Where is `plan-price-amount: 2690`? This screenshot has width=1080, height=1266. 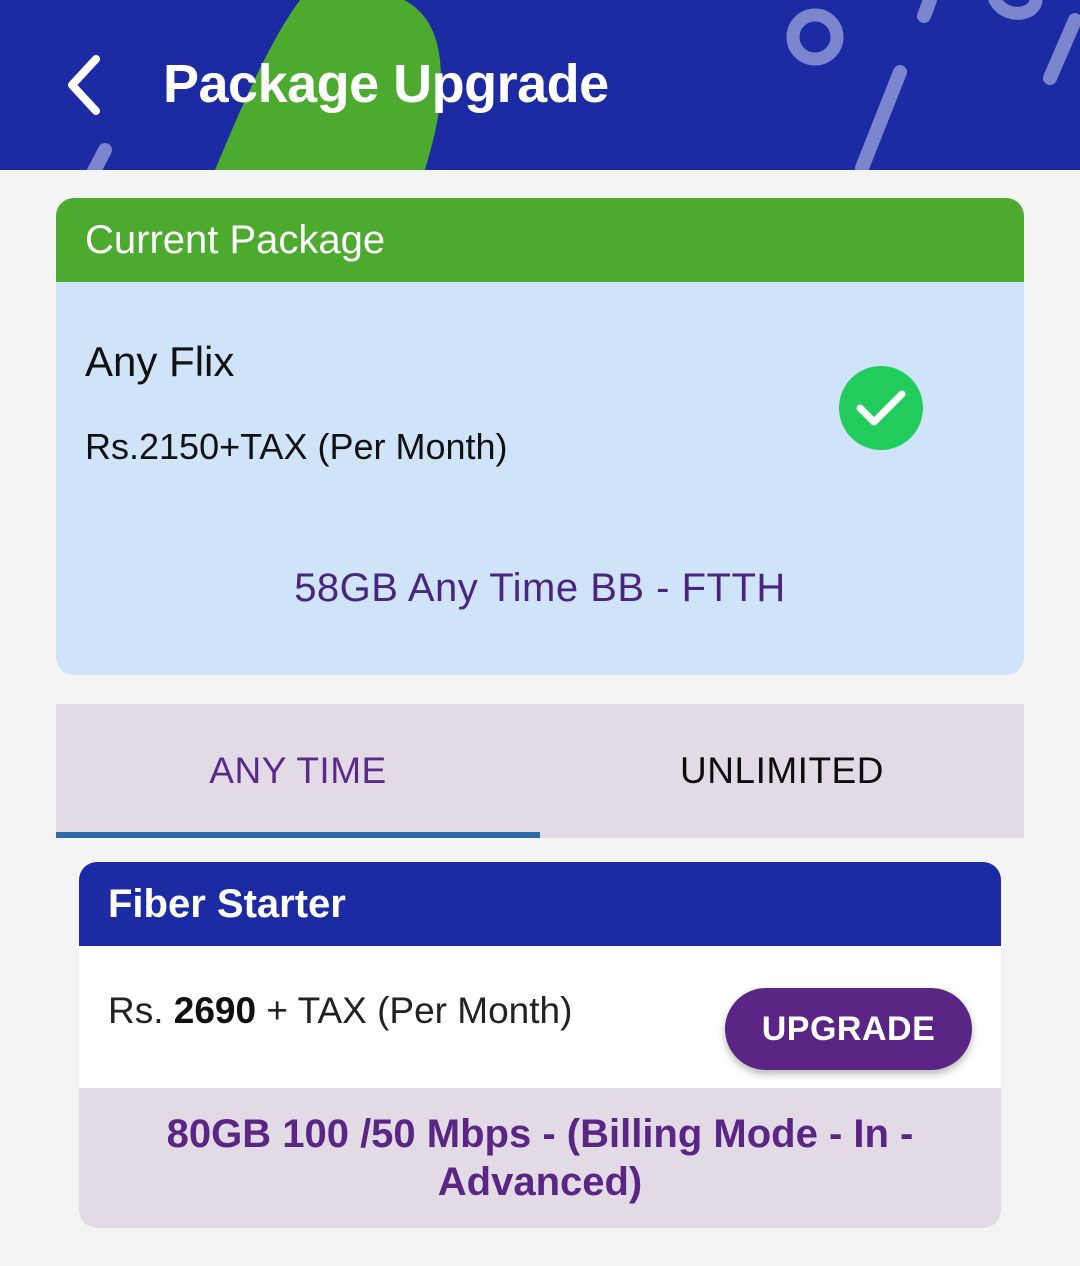 plan-price-amount: 2690 is located at coordinates (215, 1010).